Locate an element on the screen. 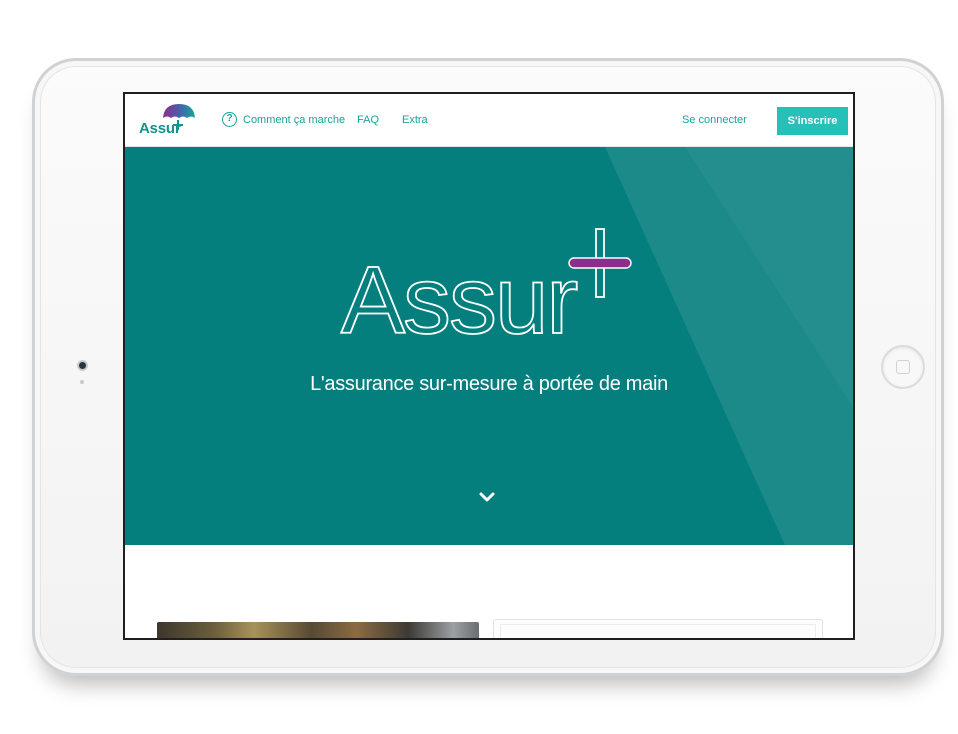 This screenshot has height=734, width=958. question-circle-icon: ? is located at coordinates (229, 119).